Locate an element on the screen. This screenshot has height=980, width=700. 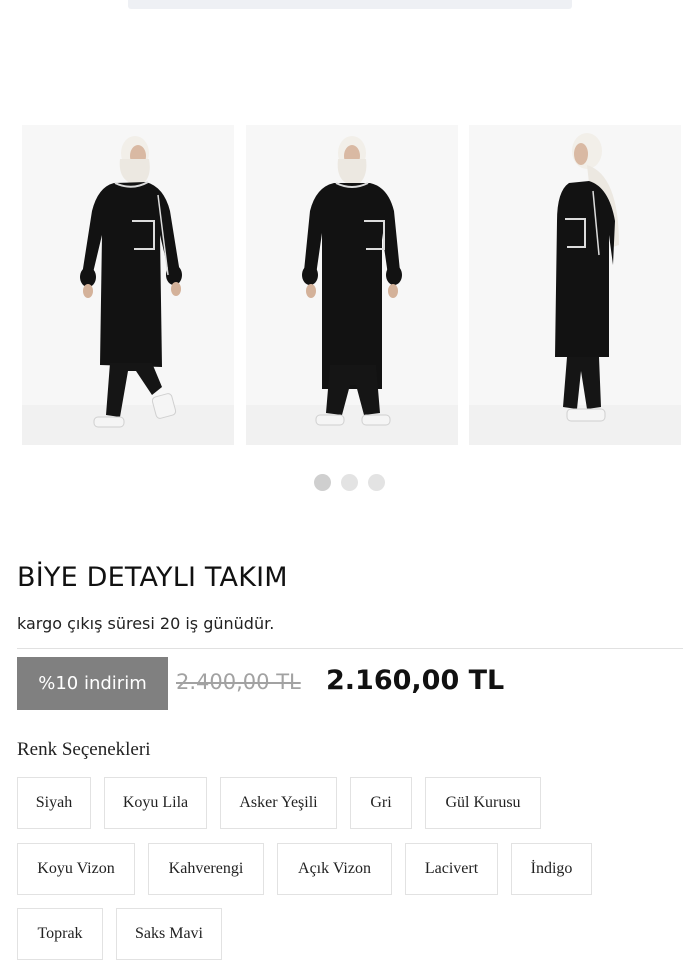
new-price: 2.160,00 TL is located at coordinates (415, 680).